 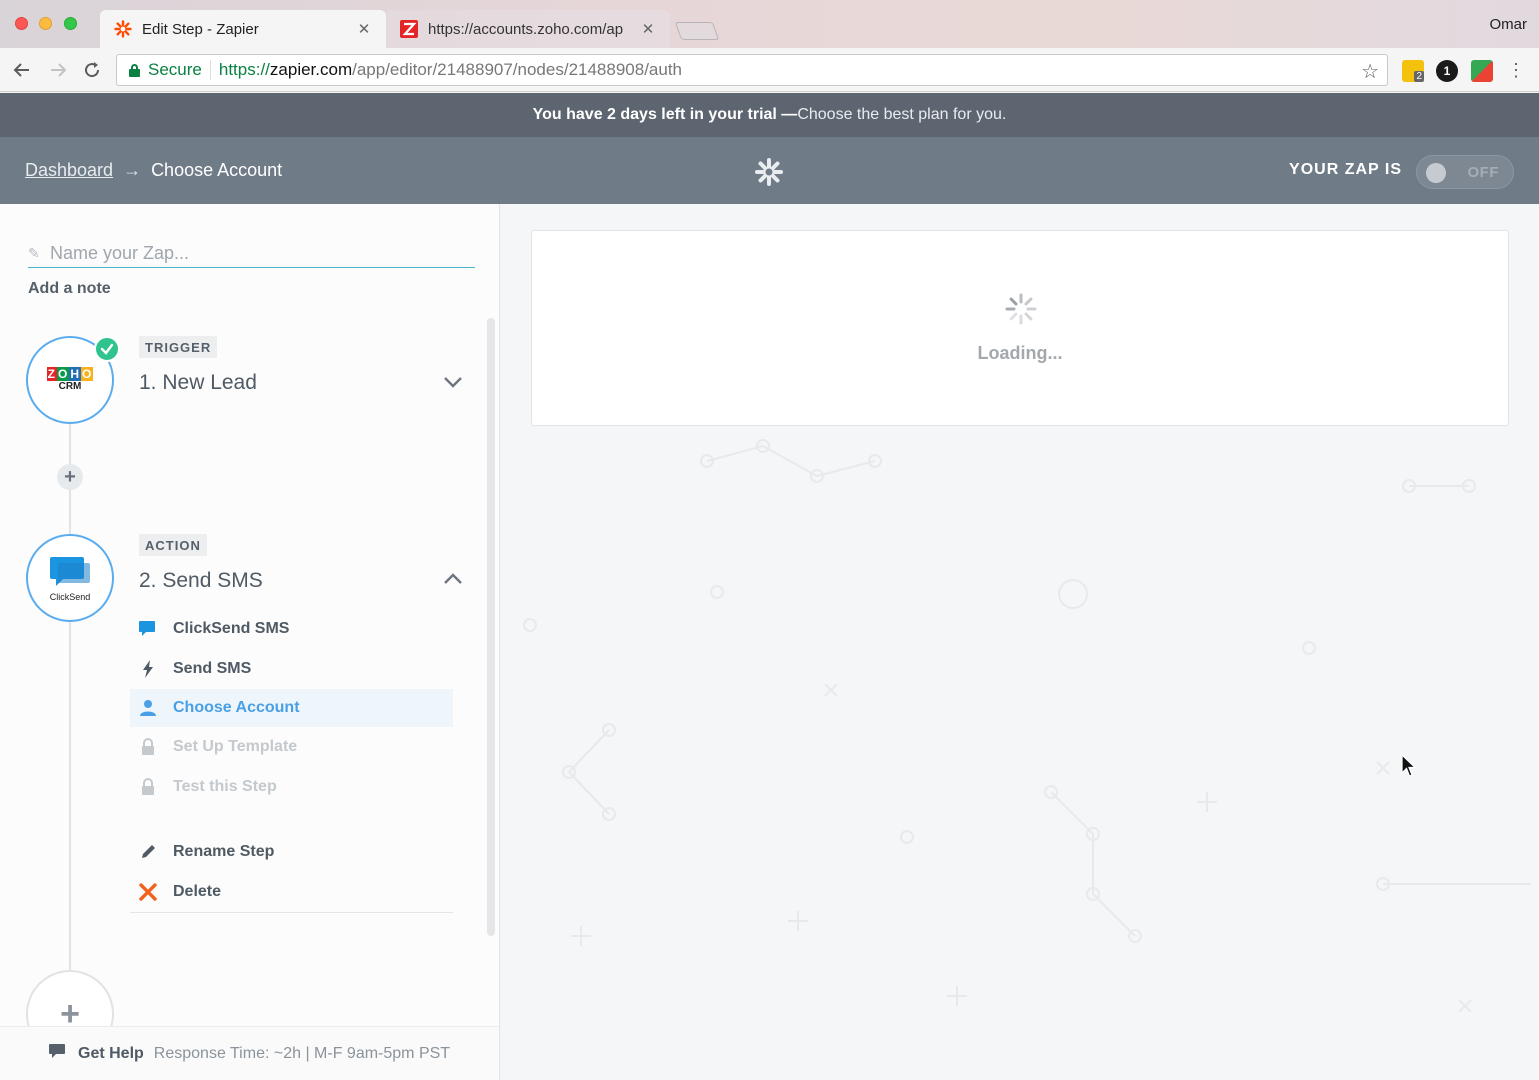 What do you see at coordinates (901, 115) in the screenshot?
I see `trial-cta-link: Choose the best plan for you.` at bounding box center [901, 115].